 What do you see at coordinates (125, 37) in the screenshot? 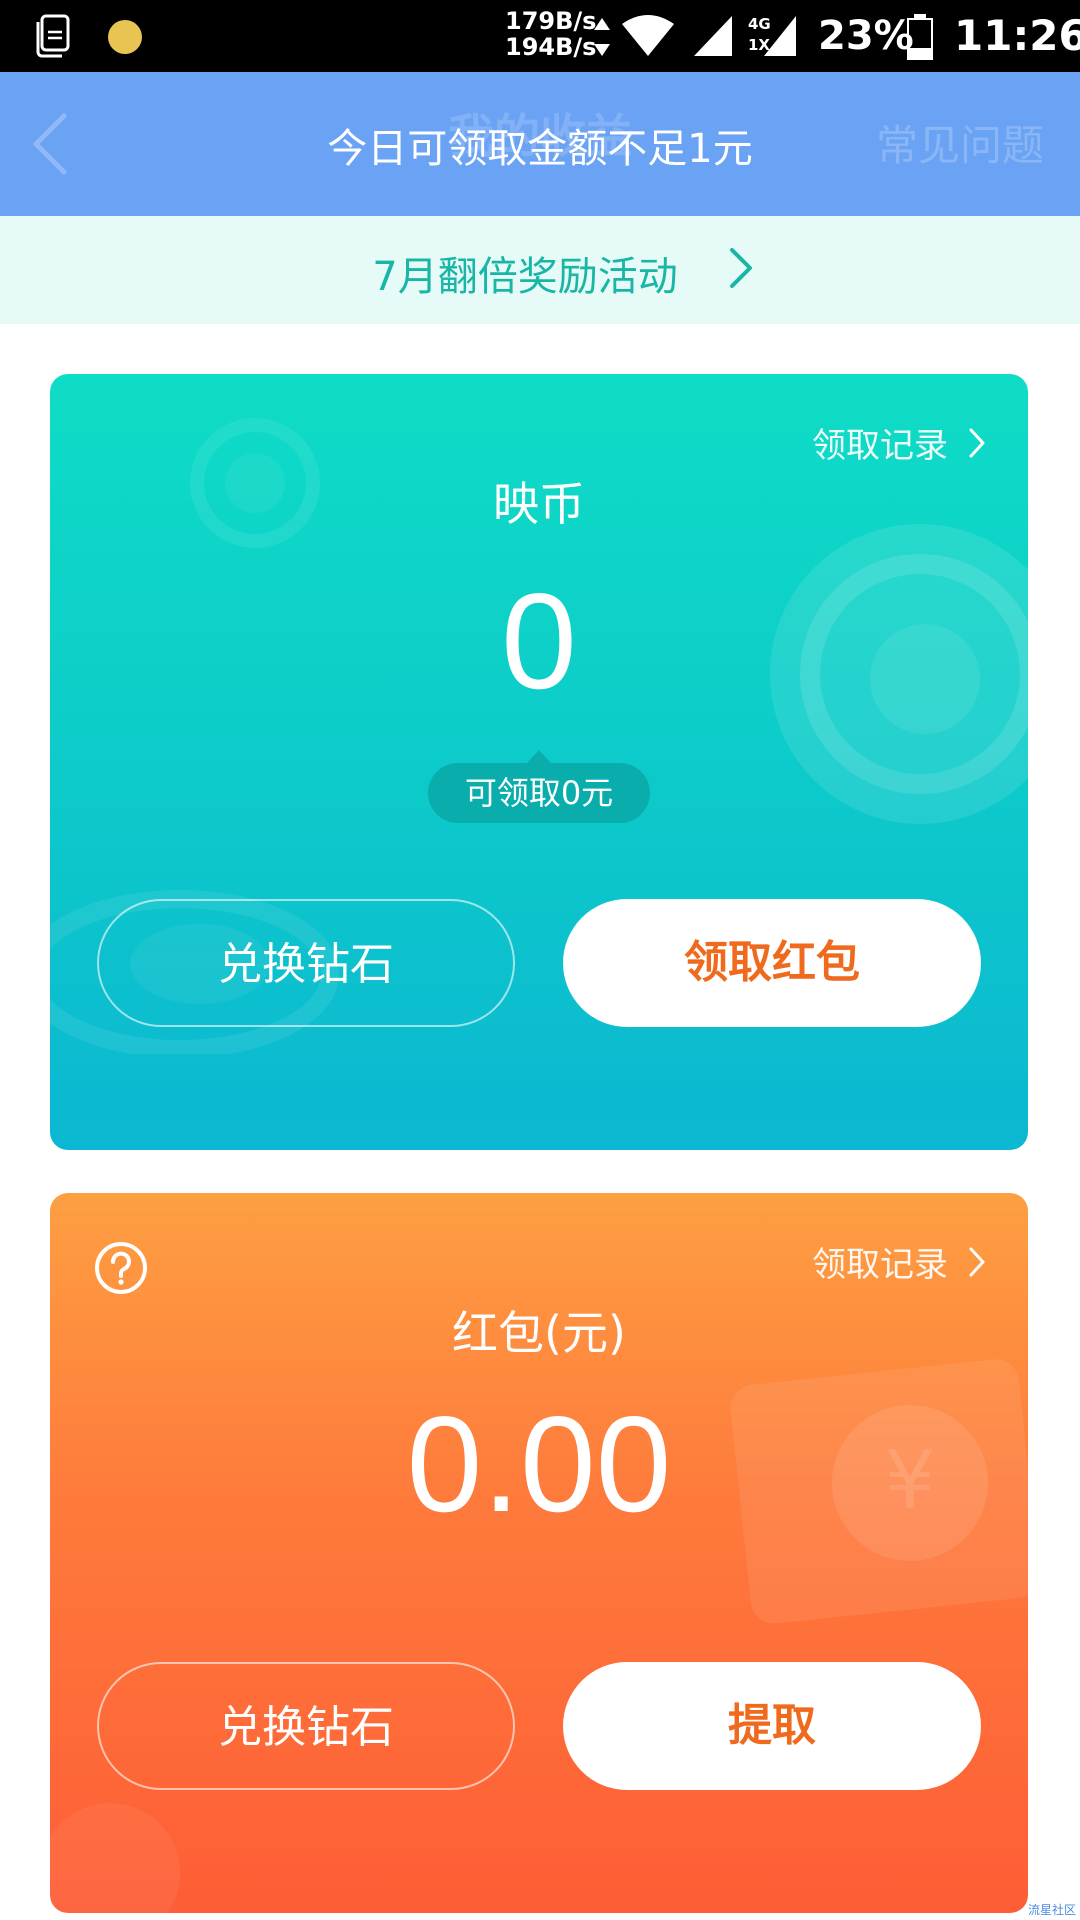
I see `notification-dot-icon` at bounding box center [125, 37].